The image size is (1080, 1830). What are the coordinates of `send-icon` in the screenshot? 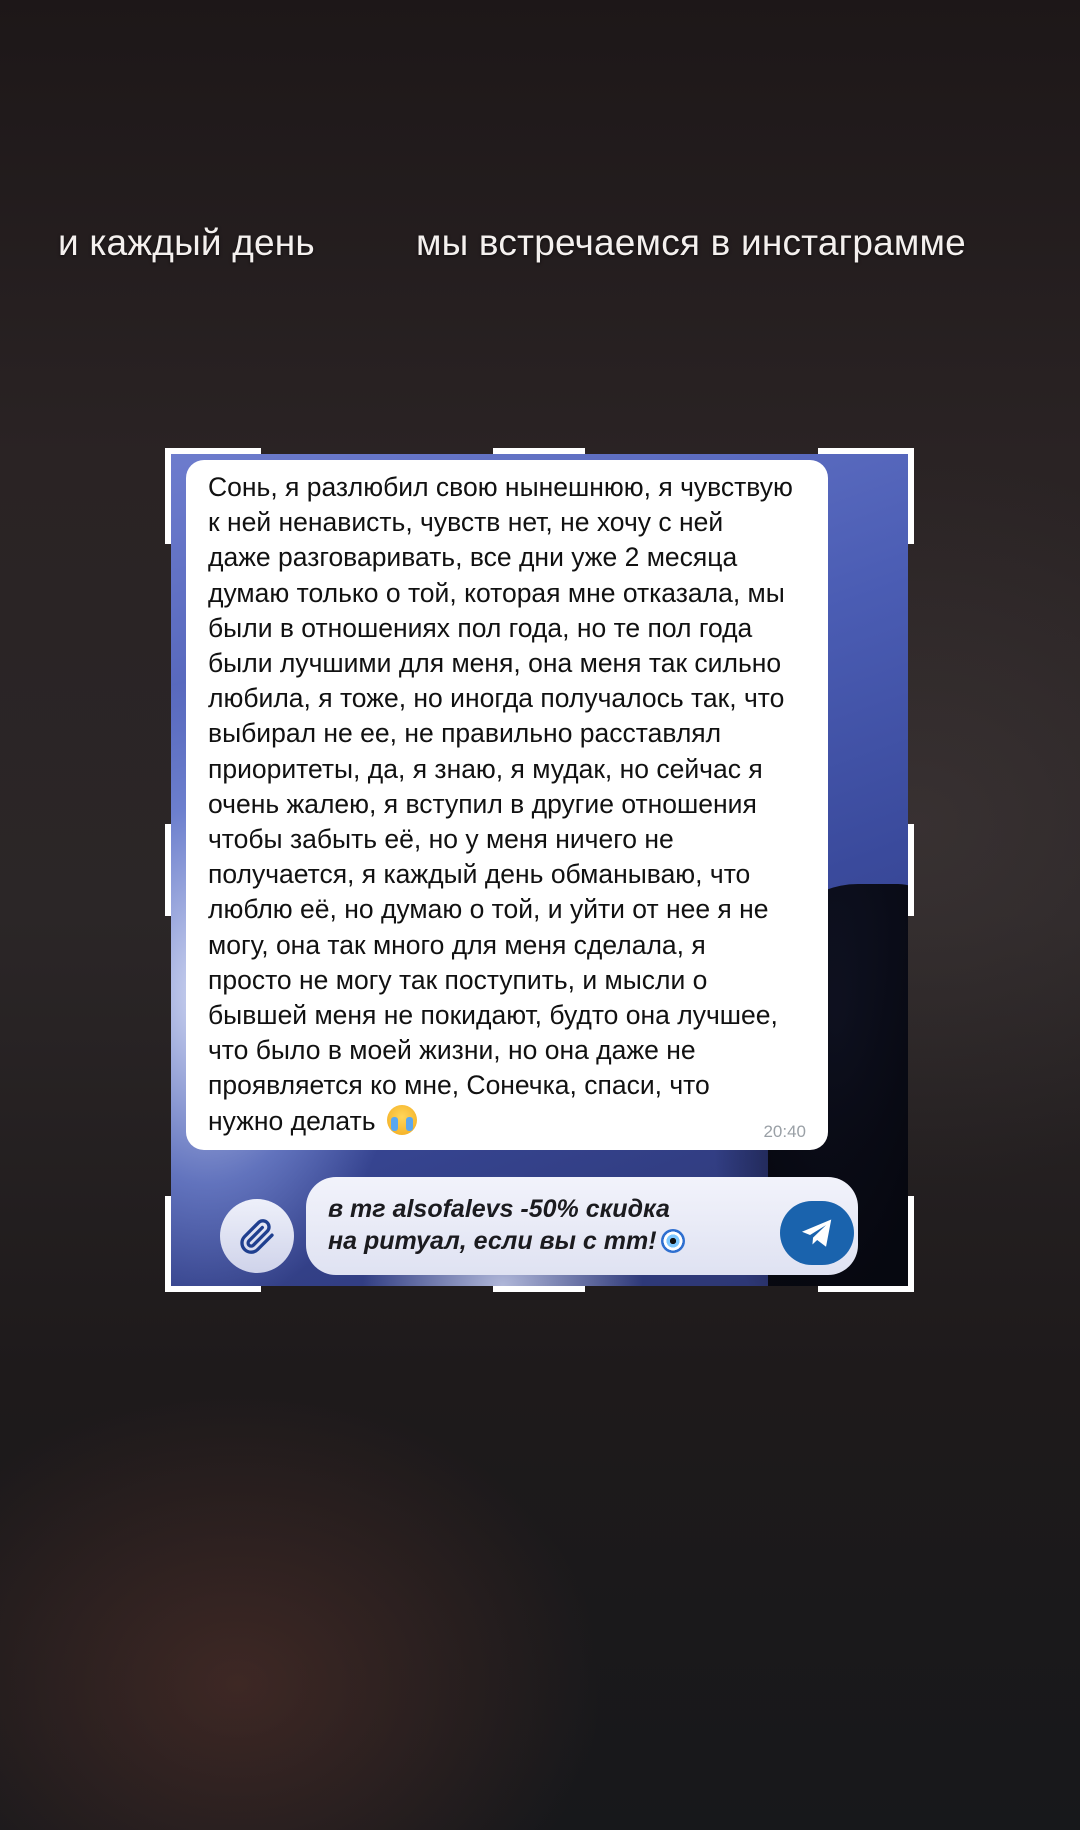 It's located at (816, 1233).